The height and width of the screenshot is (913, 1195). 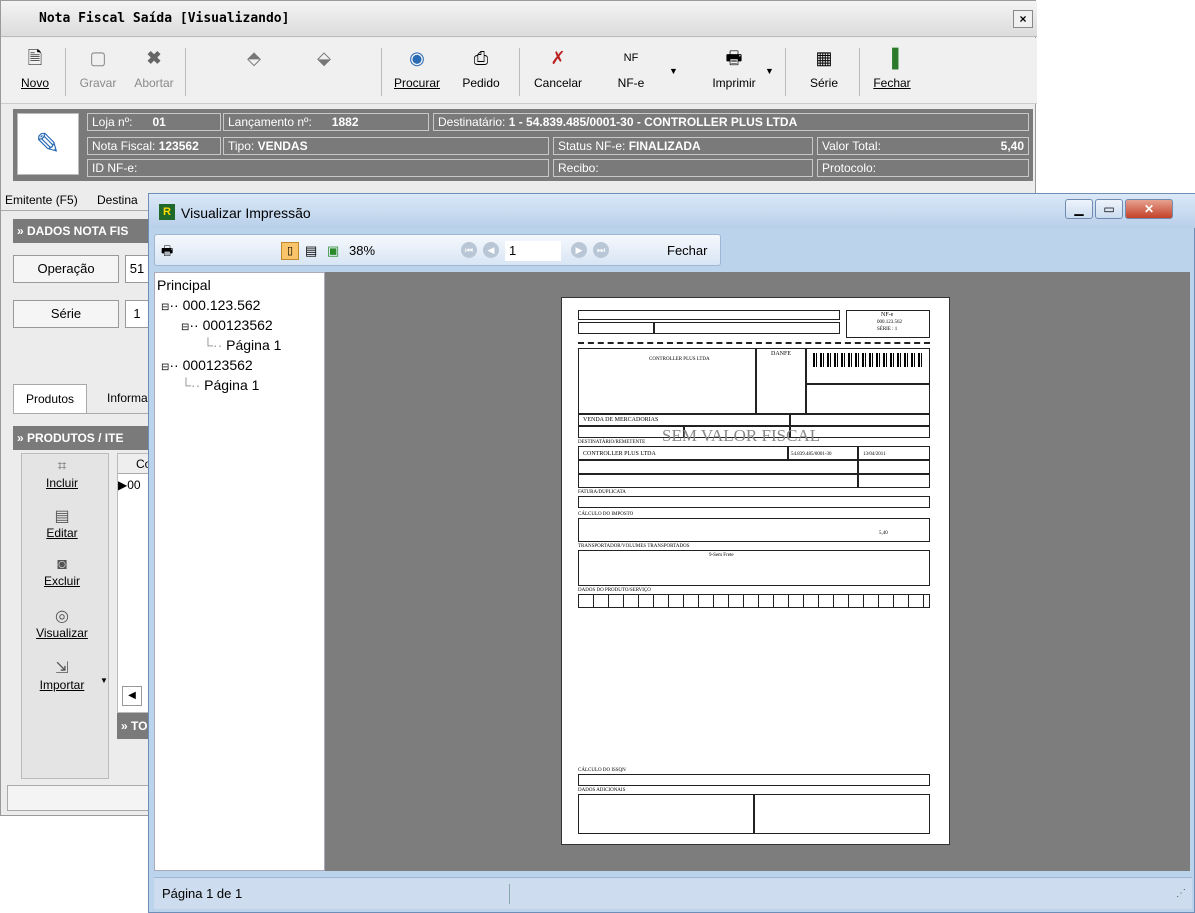 What do you see at coordinates (210, 305) in the screenshot?
I see `tree-node: ⊟·· 000.123.562` at bounding box center [210, 305].